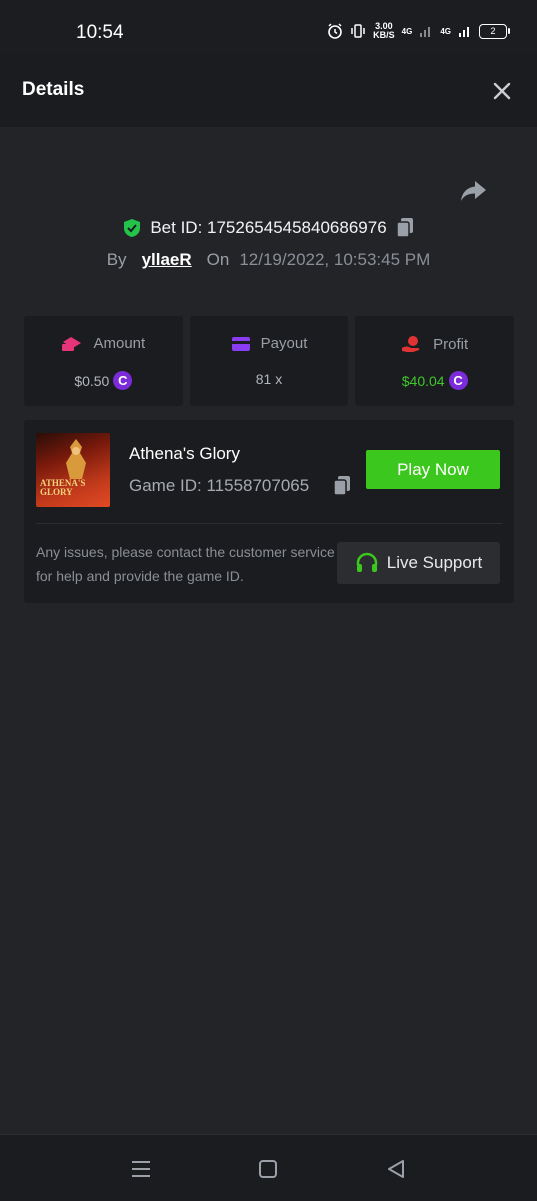 Image resolution: width=537 pixels, height=1201 pixels. What do you see at coordinates (335, 31) in the screenshot?
I see `alarm-icon` at bounding box center [335, 31].